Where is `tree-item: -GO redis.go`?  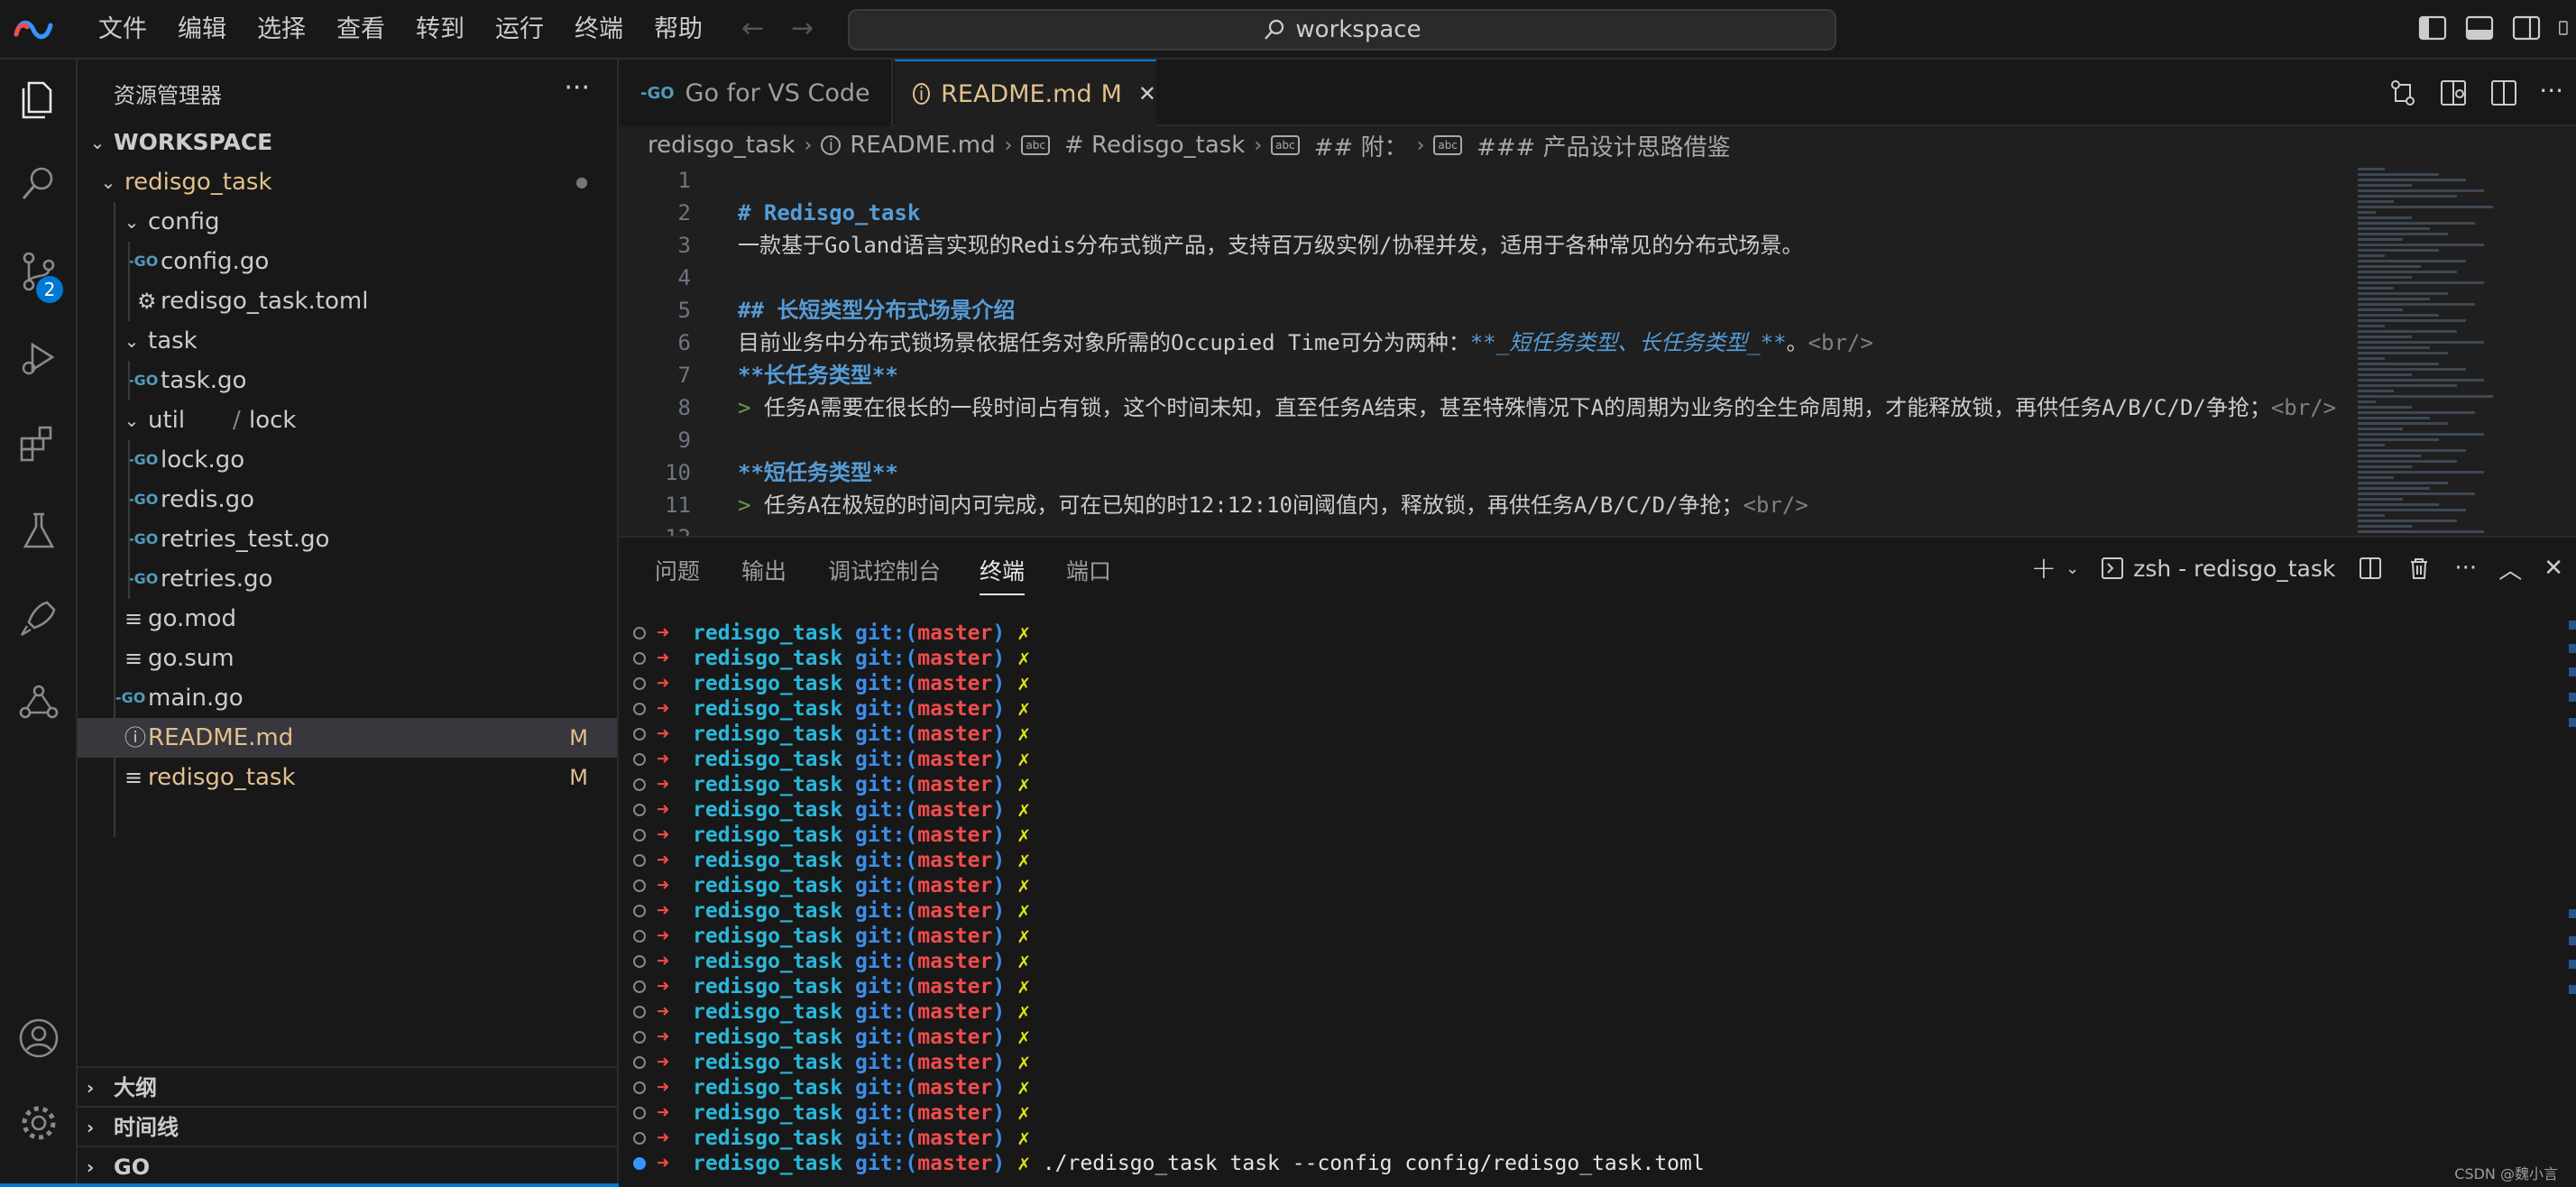
tree-item: -GO redis.go is located at coordinates (348, 500).